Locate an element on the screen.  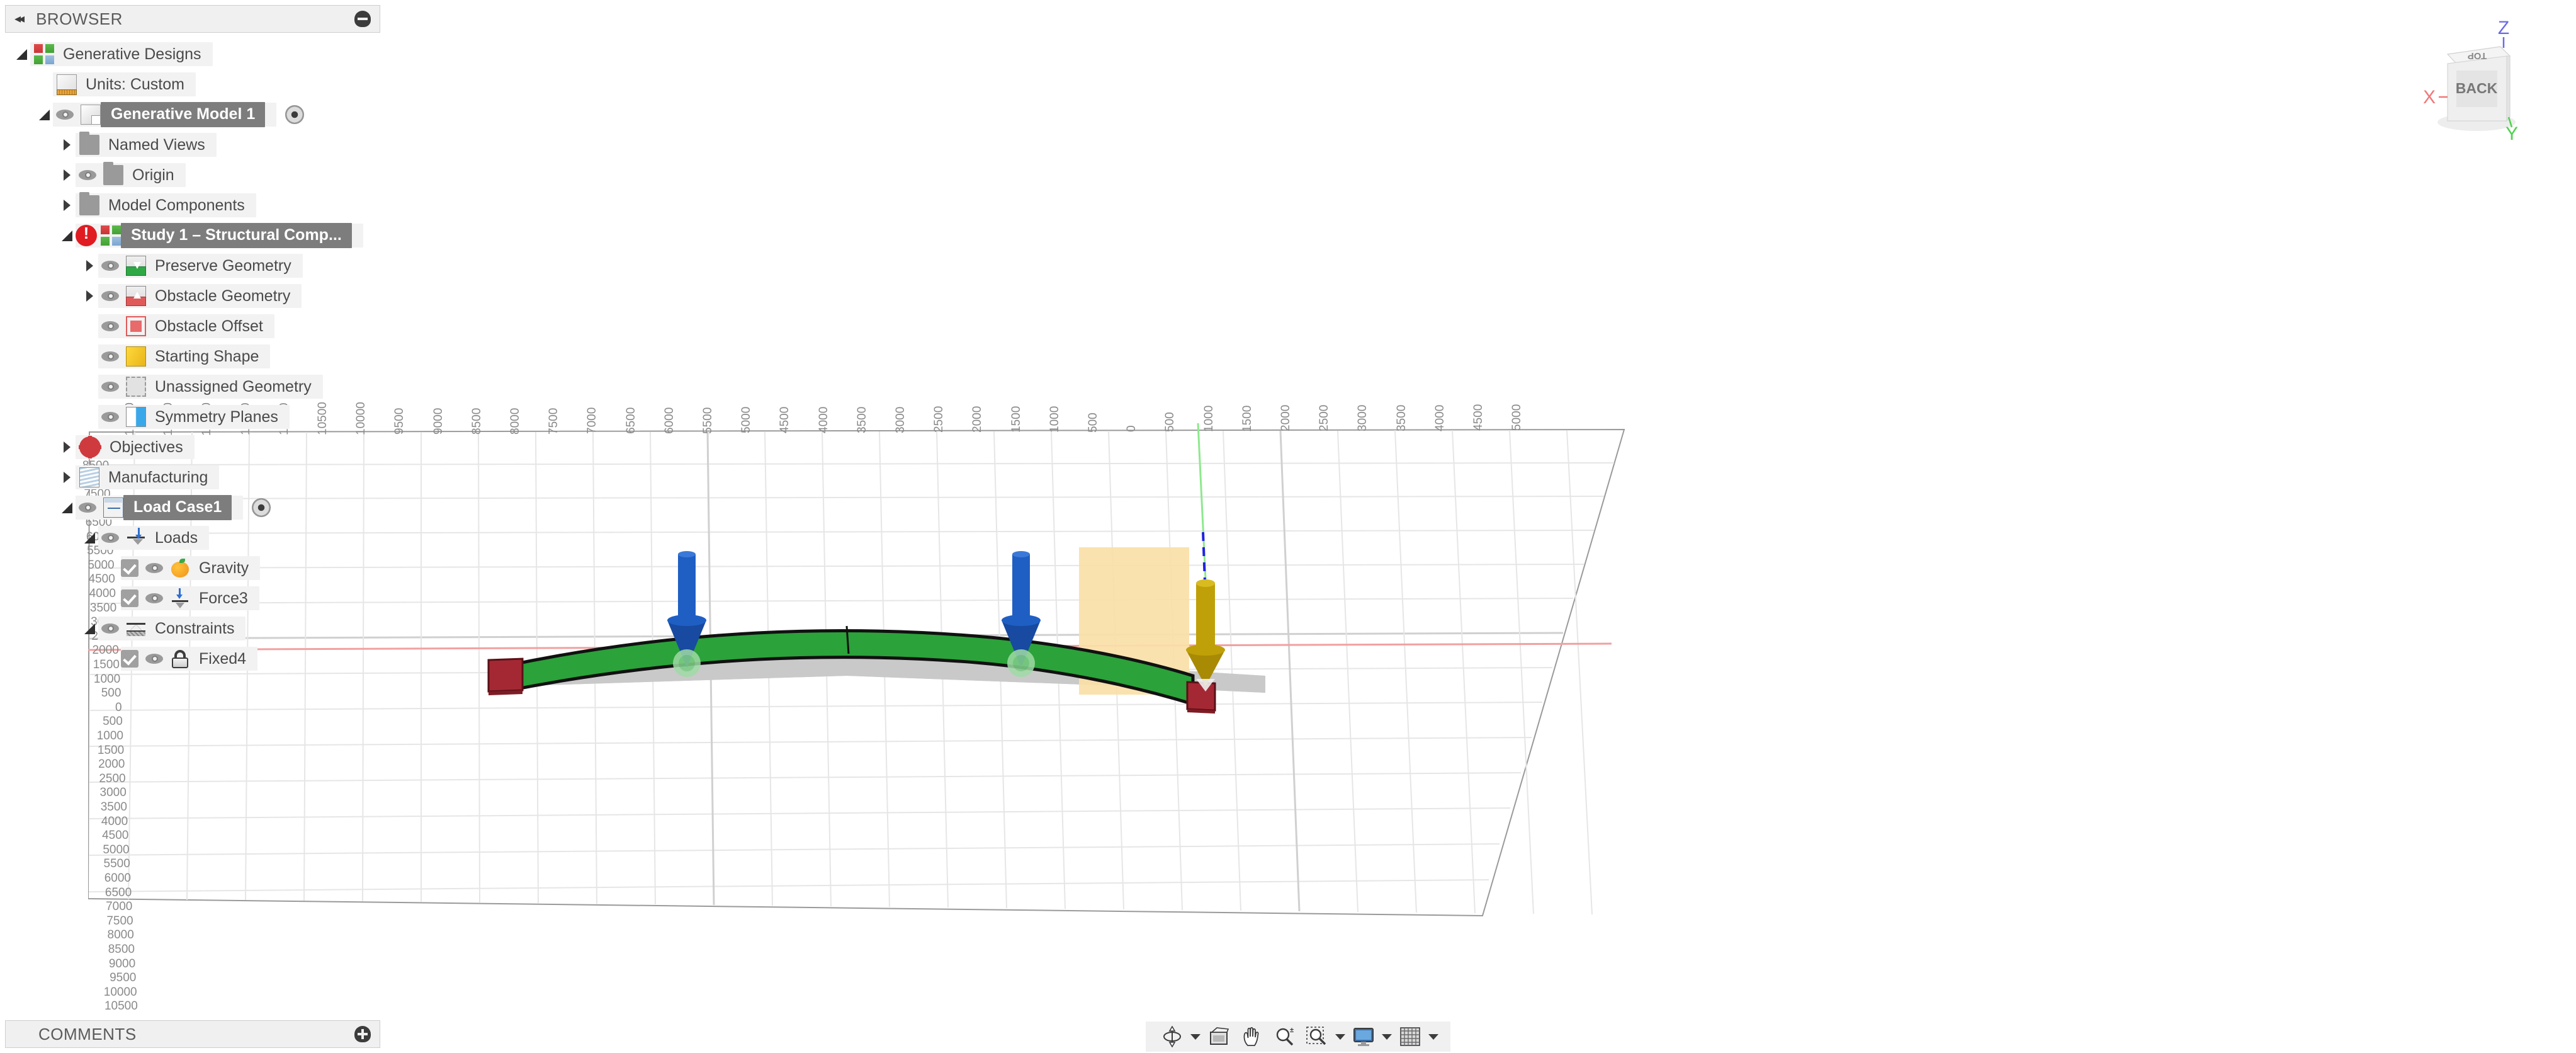
tree-item-chip: Preserve Geometry is located at coordinates (200, 266).